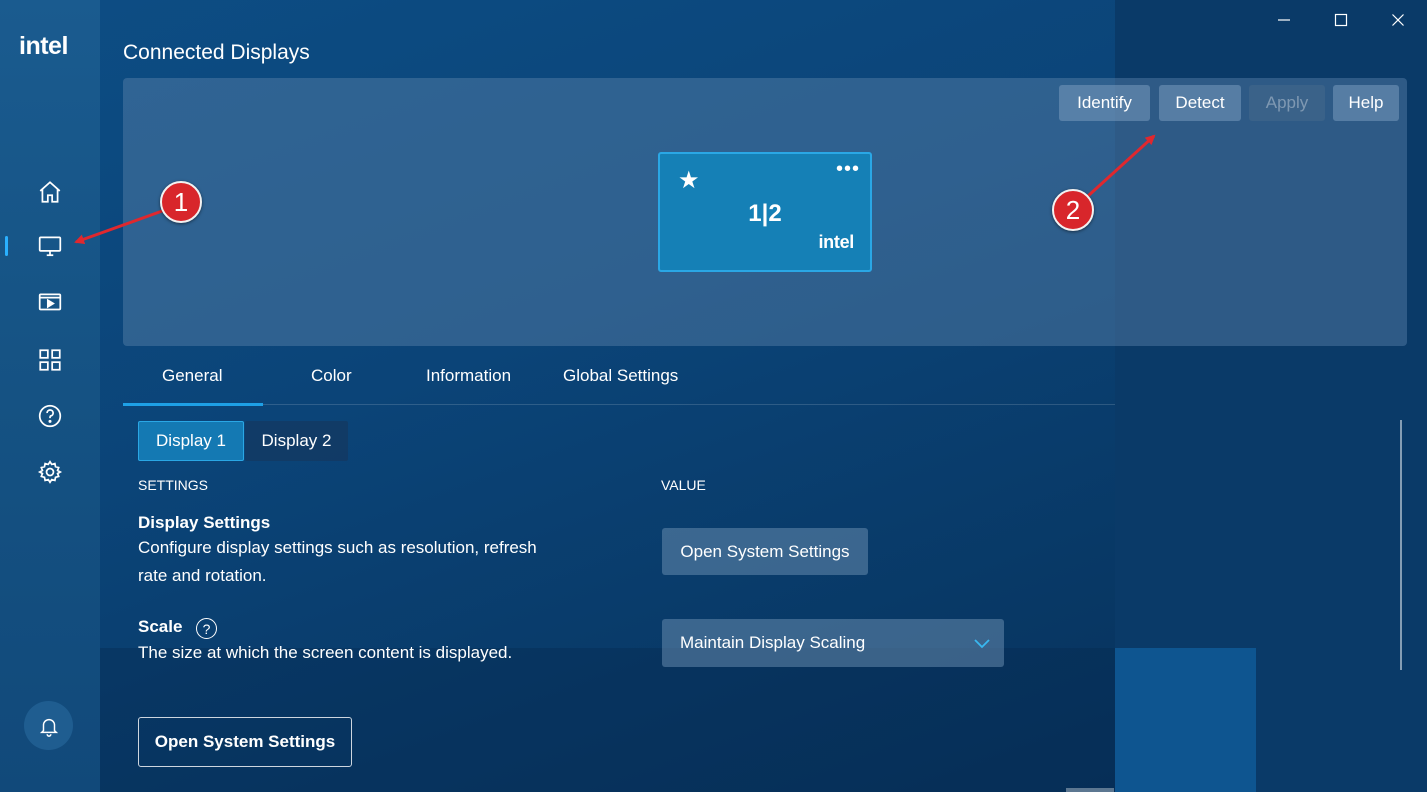  Describe the element at coordinates (206, 628) in the screenshot. I see `scale-help-icon: ?` at that location.